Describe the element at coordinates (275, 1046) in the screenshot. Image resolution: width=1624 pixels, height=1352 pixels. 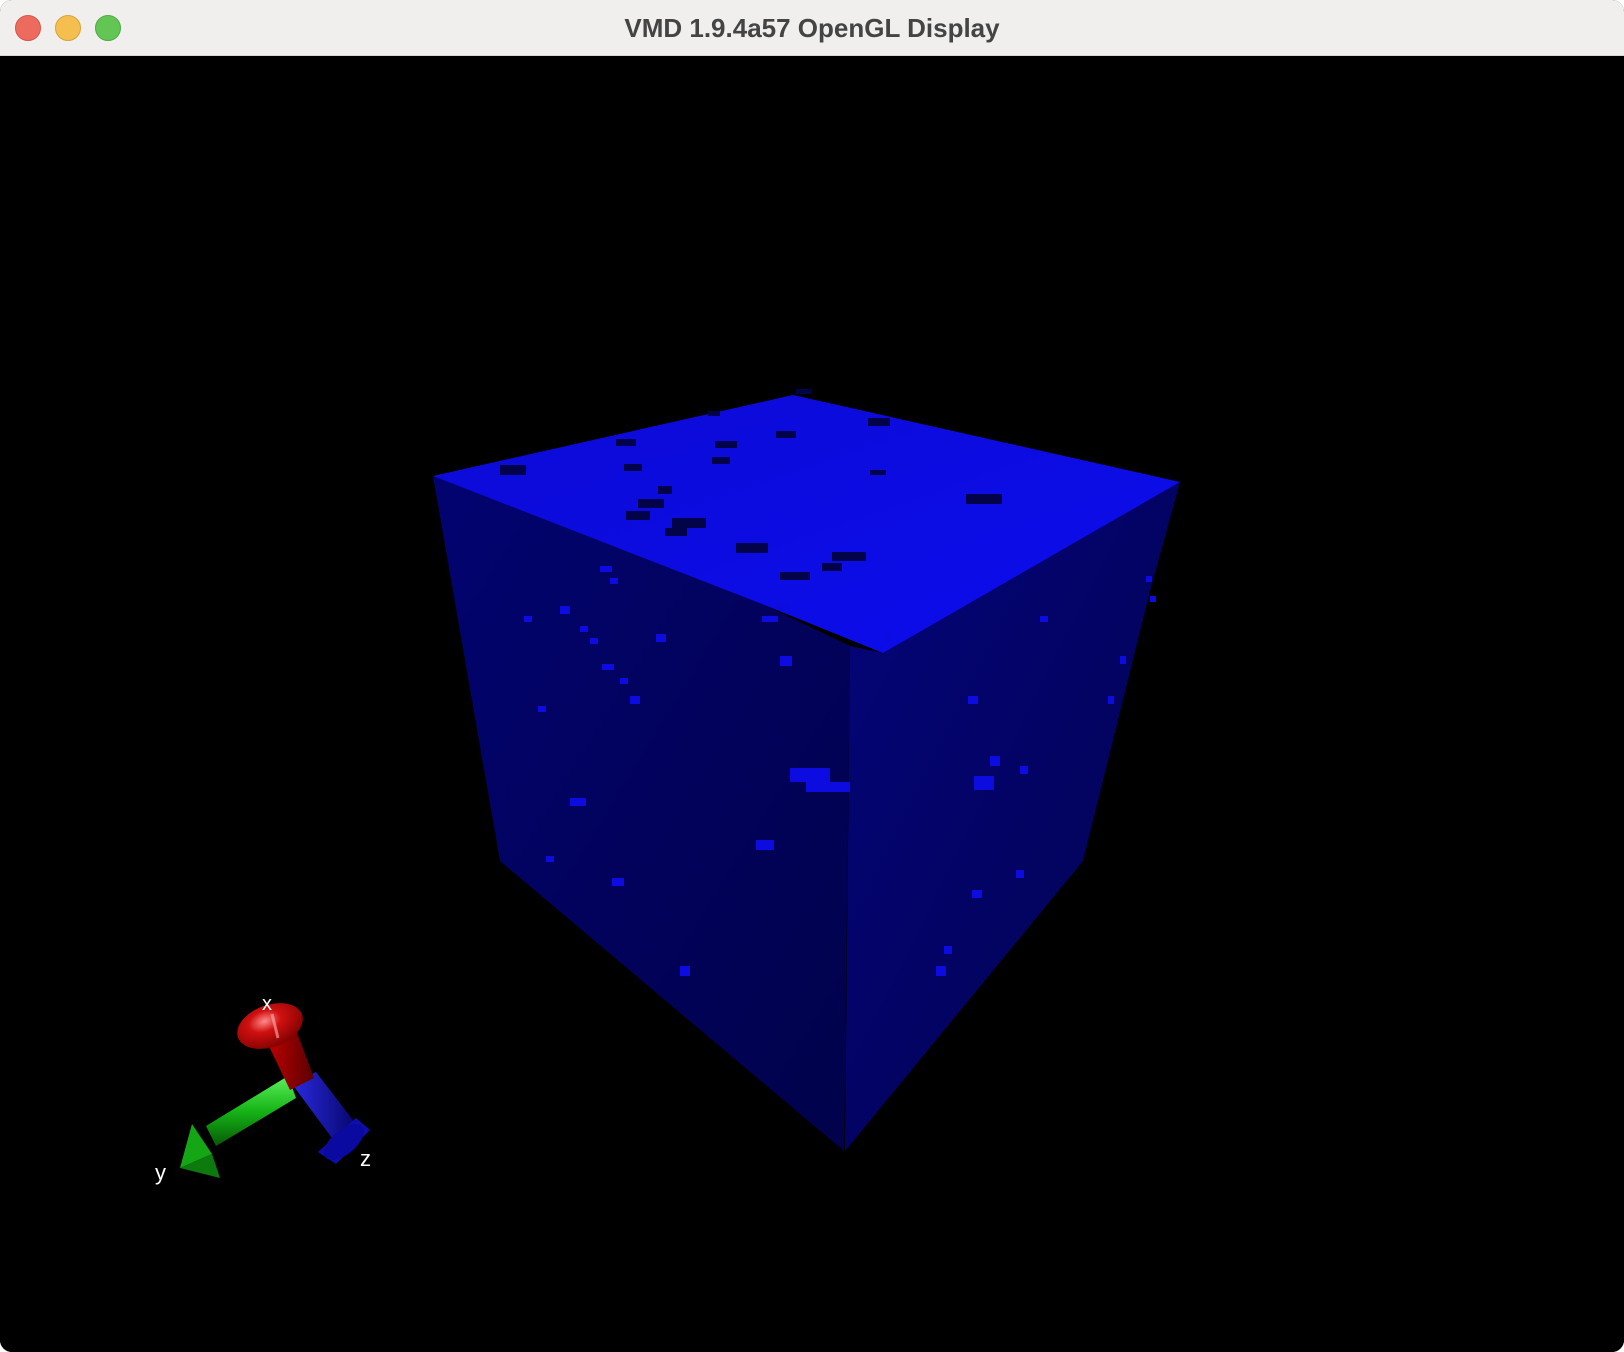
I see `x-axis-arrow` at that location.